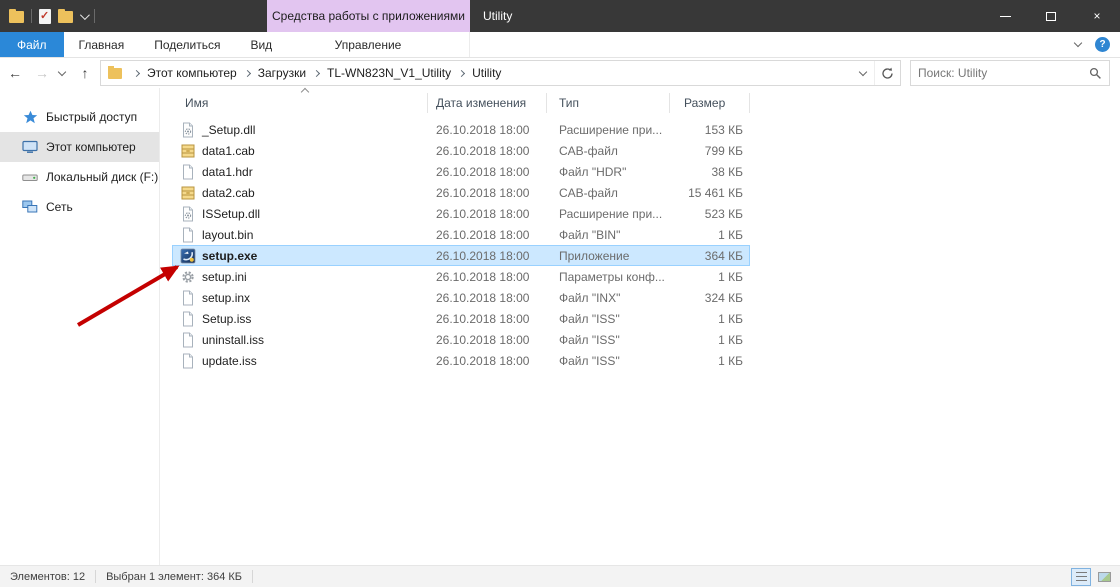  I want to click on column-header-size: Размер, so click(710, 103).